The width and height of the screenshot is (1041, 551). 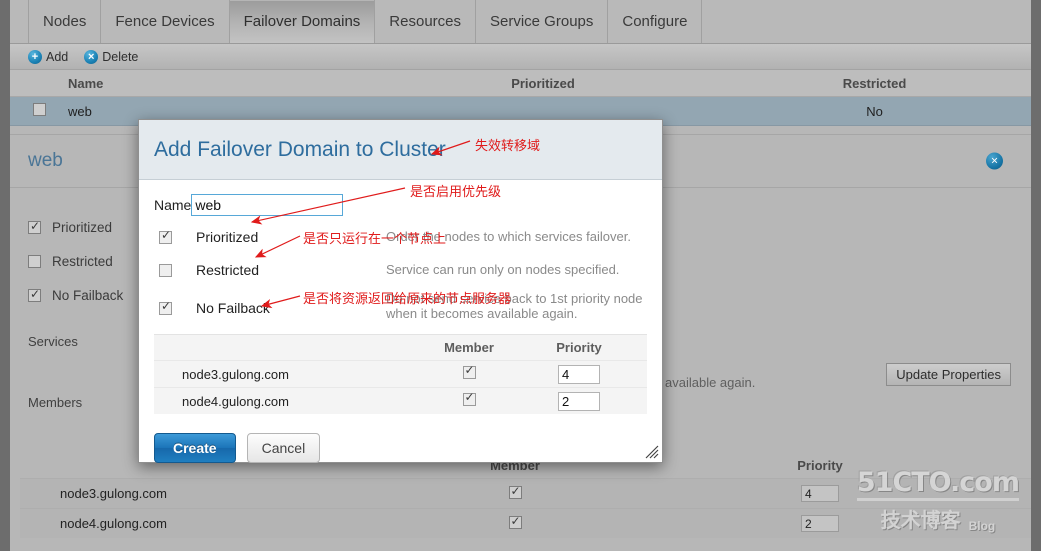 I want to click on table-row: node4.gulong.com 2, so click(x=525, y=523).